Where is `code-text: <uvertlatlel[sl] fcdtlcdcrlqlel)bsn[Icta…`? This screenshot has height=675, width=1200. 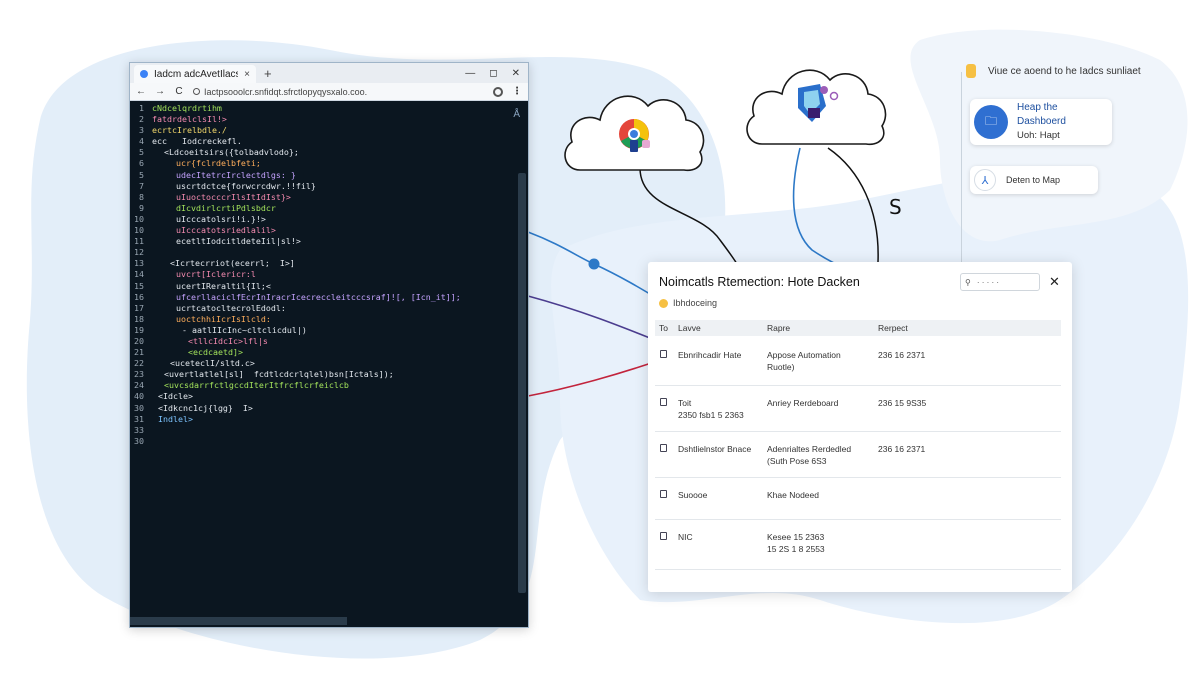
code-text: <uvertlatlel[sl] fcdtlcdcrlqlel)bsn[Icta… is located at coordinates (279, 374).